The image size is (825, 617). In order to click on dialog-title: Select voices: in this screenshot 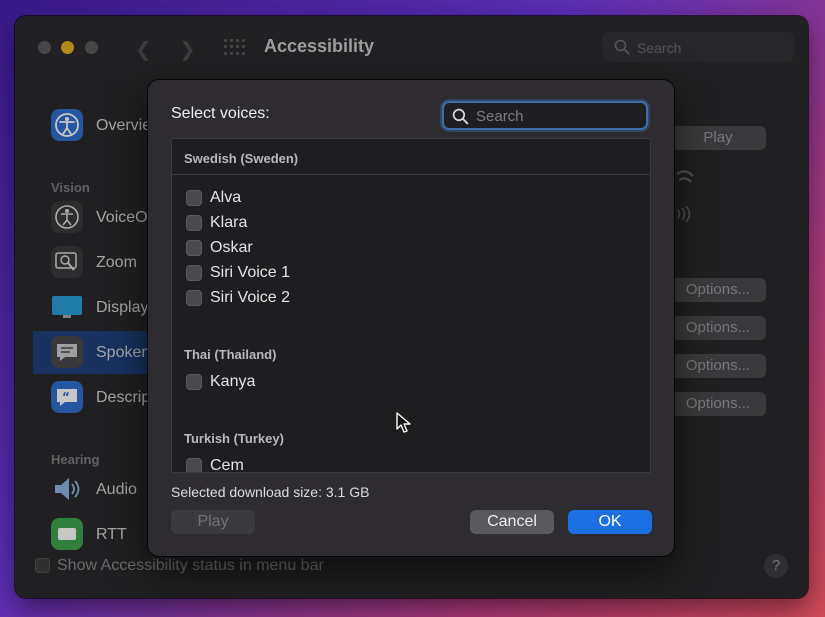, I will do `click(220, 113)`.